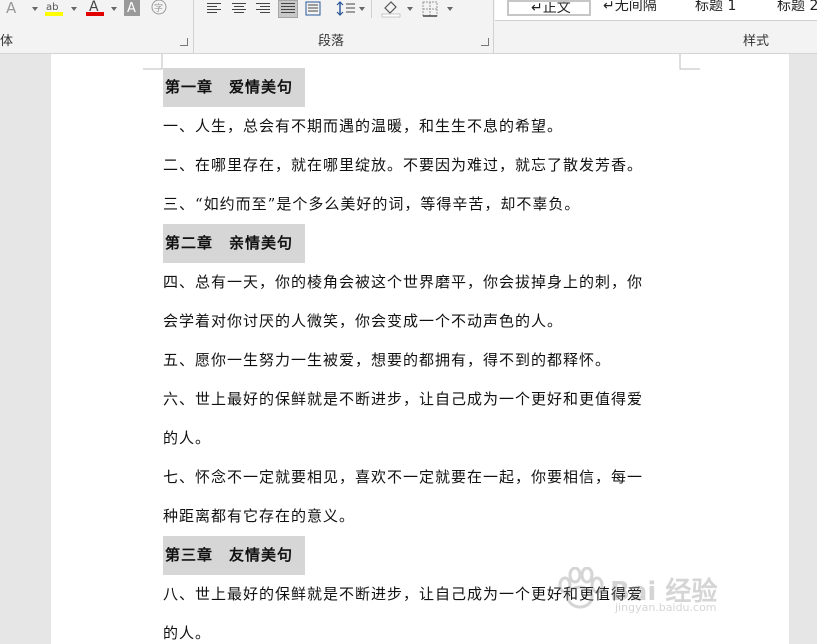 Image resolution: width=817 pixels, height=644 pixels. I want to click on svg-text: ab, so click(52, 7).